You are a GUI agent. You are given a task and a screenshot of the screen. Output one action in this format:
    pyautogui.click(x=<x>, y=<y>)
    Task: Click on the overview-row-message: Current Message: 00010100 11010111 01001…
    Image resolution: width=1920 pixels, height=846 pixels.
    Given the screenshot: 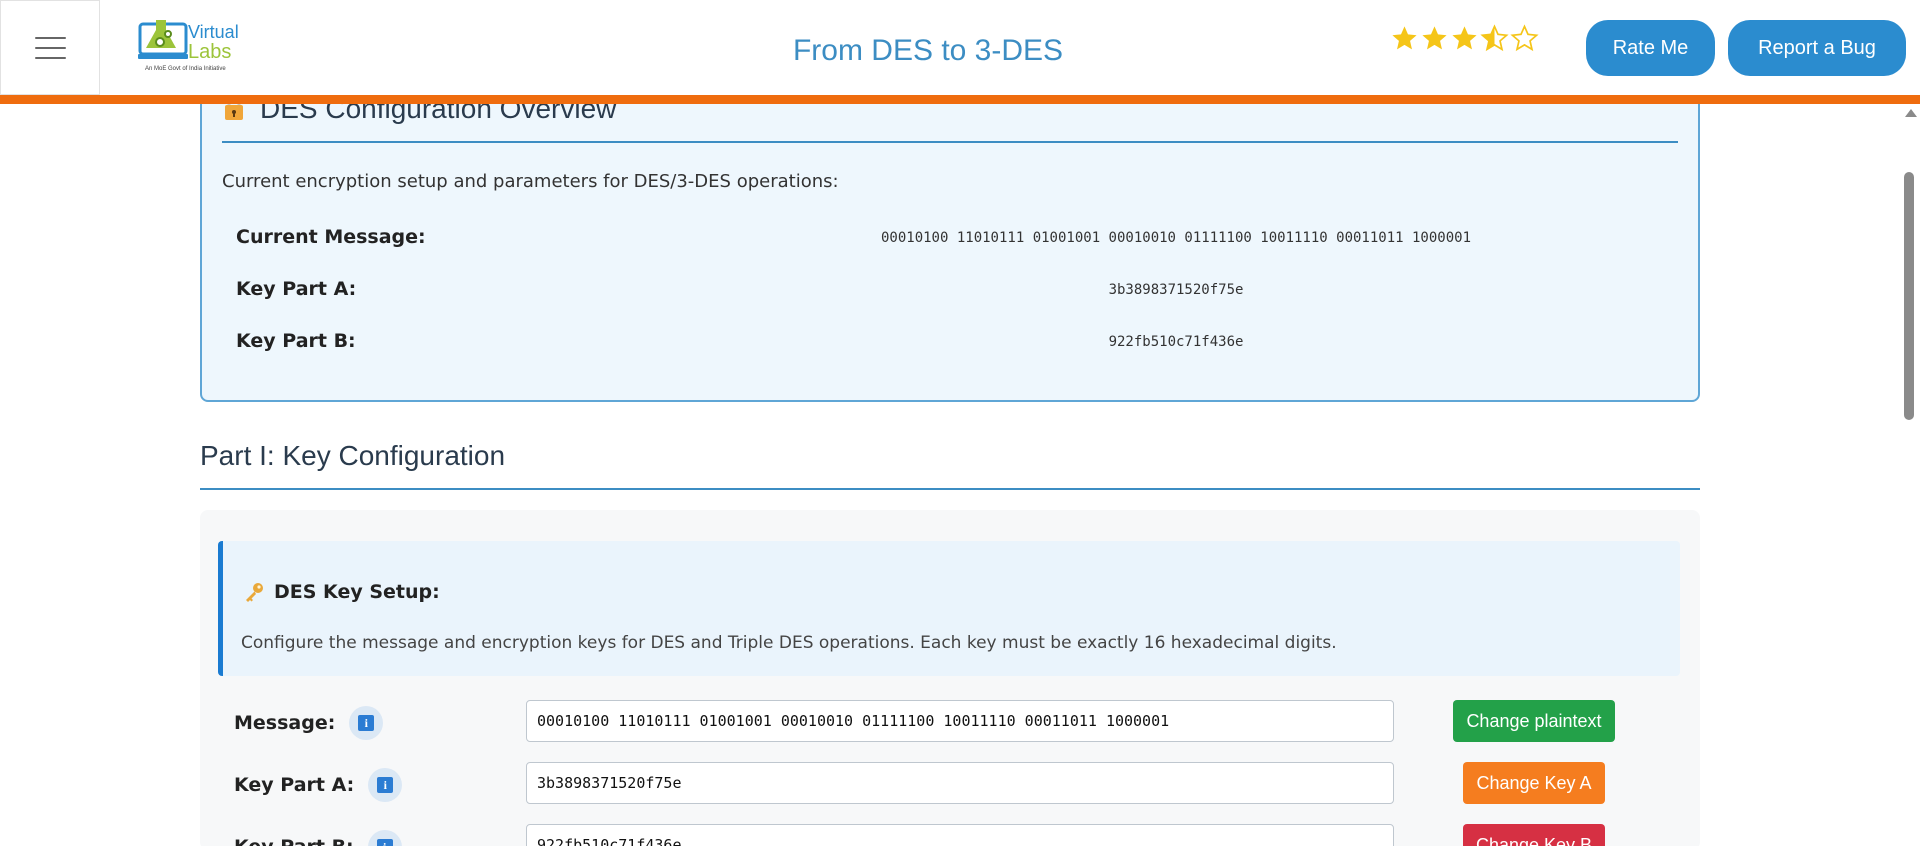 What is the action you would take?
    pyautogui.click(x=956, y=241)
    